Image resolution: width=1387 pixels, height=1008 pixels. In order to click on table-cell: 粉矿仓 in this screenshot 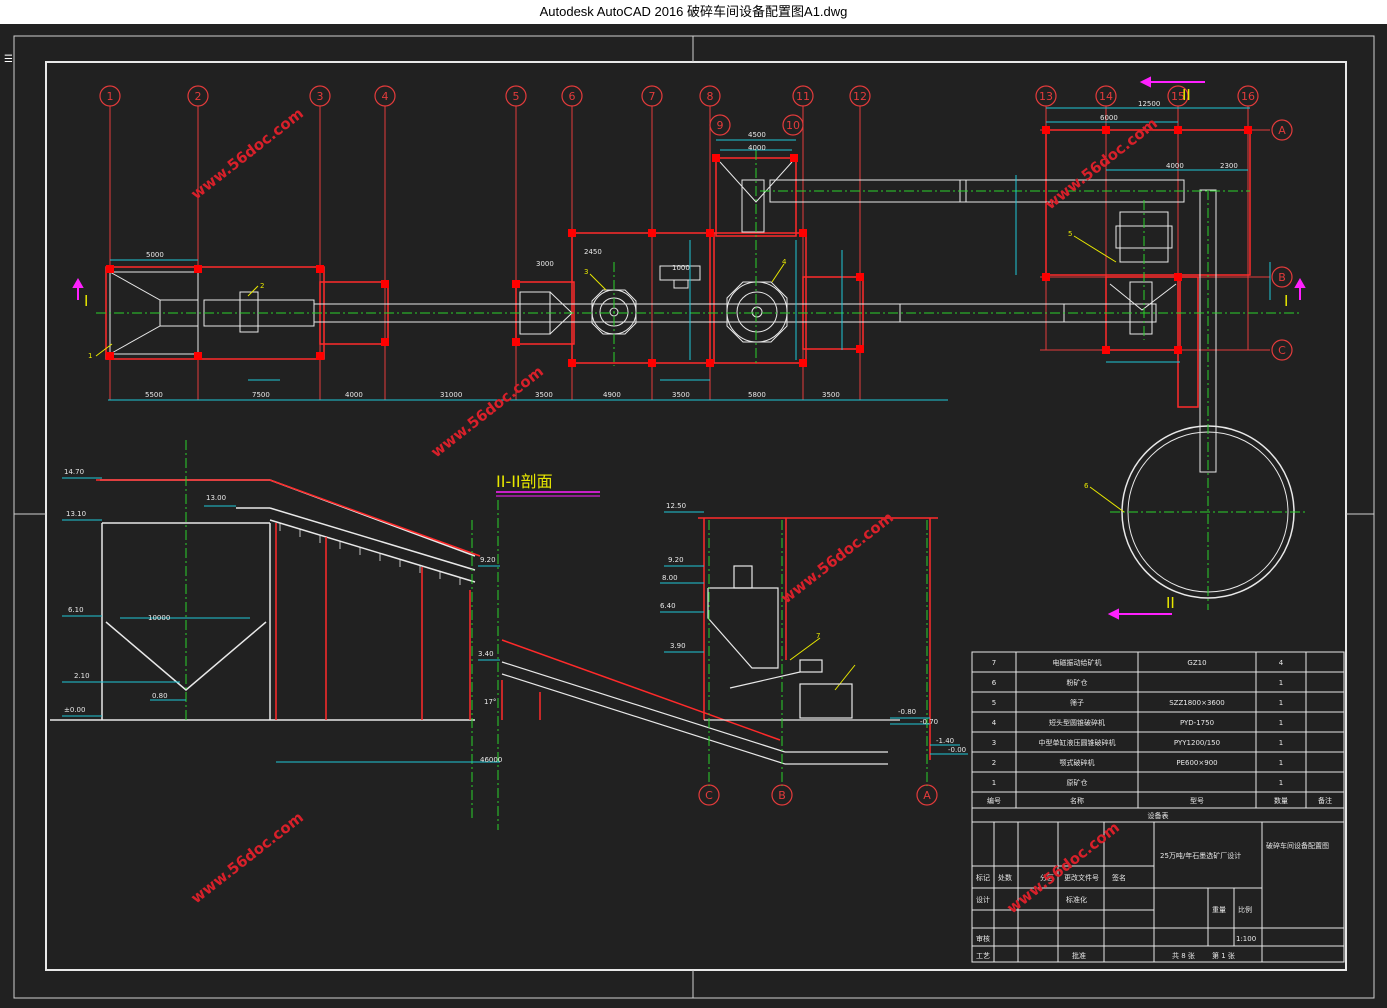, I will do `click(1077, 682)`.